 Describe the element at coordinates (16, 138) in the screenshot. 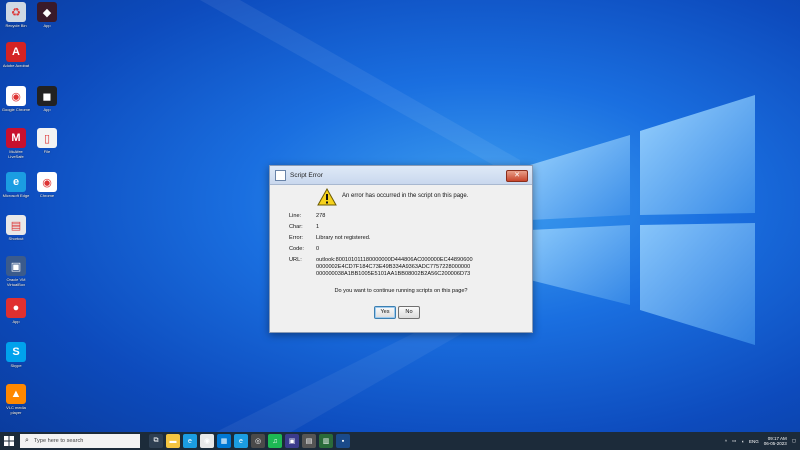

I see `mcafee-icon: M` at that location.